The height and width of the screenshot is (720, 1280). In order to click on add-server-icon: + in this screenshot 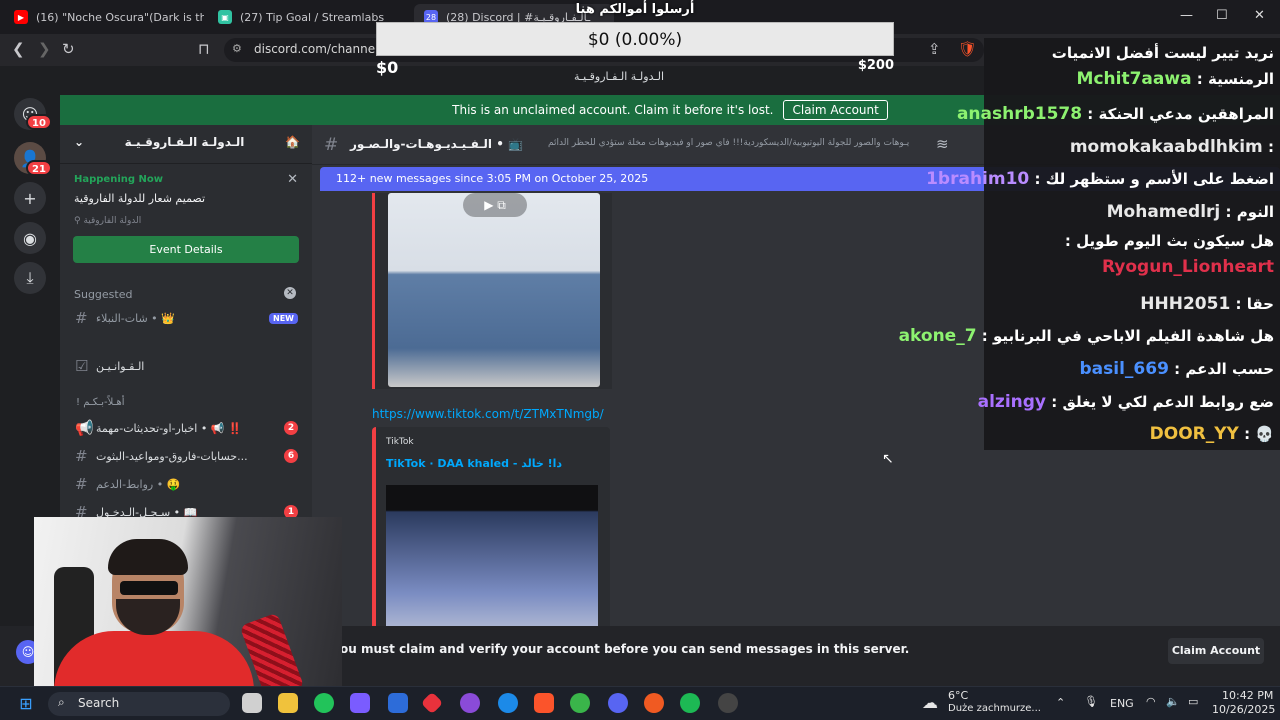, I will do `click(30, 198)`.